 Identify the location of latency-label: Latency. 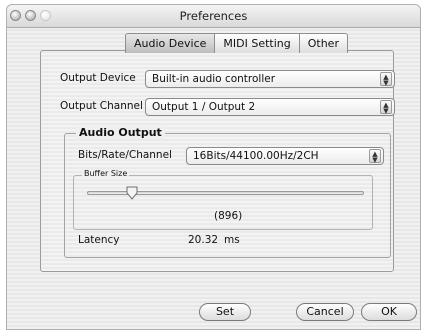
(99, 240).